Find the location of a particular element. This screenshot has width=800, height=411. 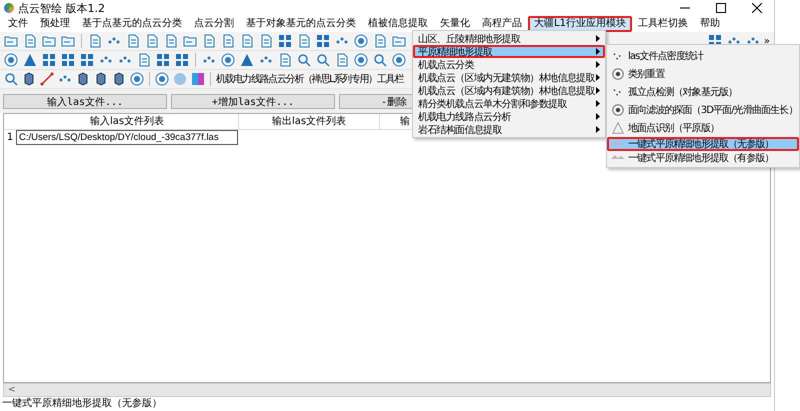

menu-item: 基于对象基元的点云分类 is located at coordinates (301, 24).